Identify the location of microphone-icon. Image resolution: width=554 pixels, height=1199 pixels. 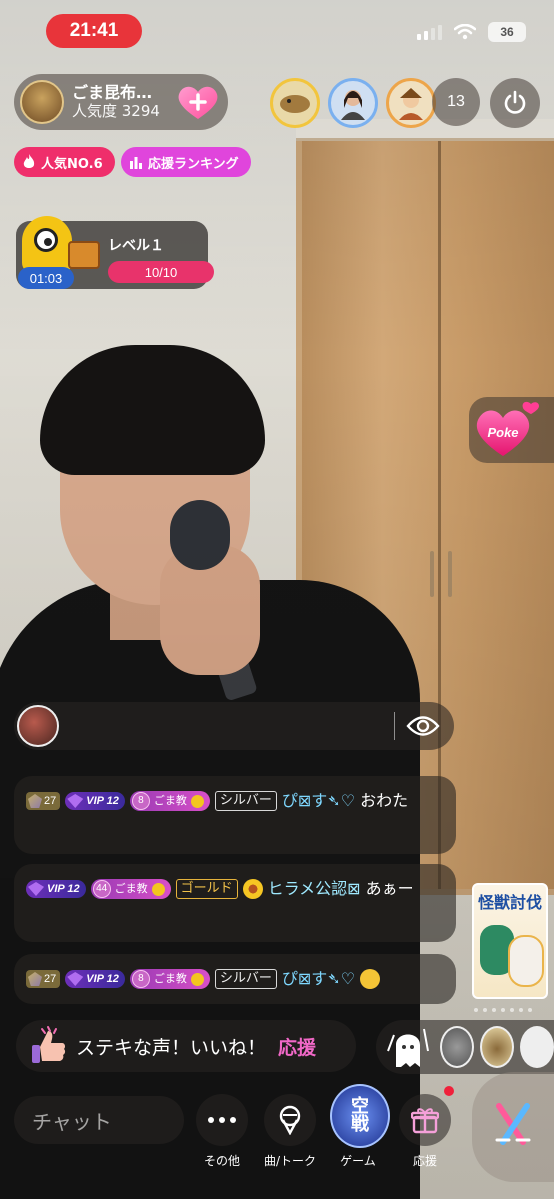
(290, 1120).